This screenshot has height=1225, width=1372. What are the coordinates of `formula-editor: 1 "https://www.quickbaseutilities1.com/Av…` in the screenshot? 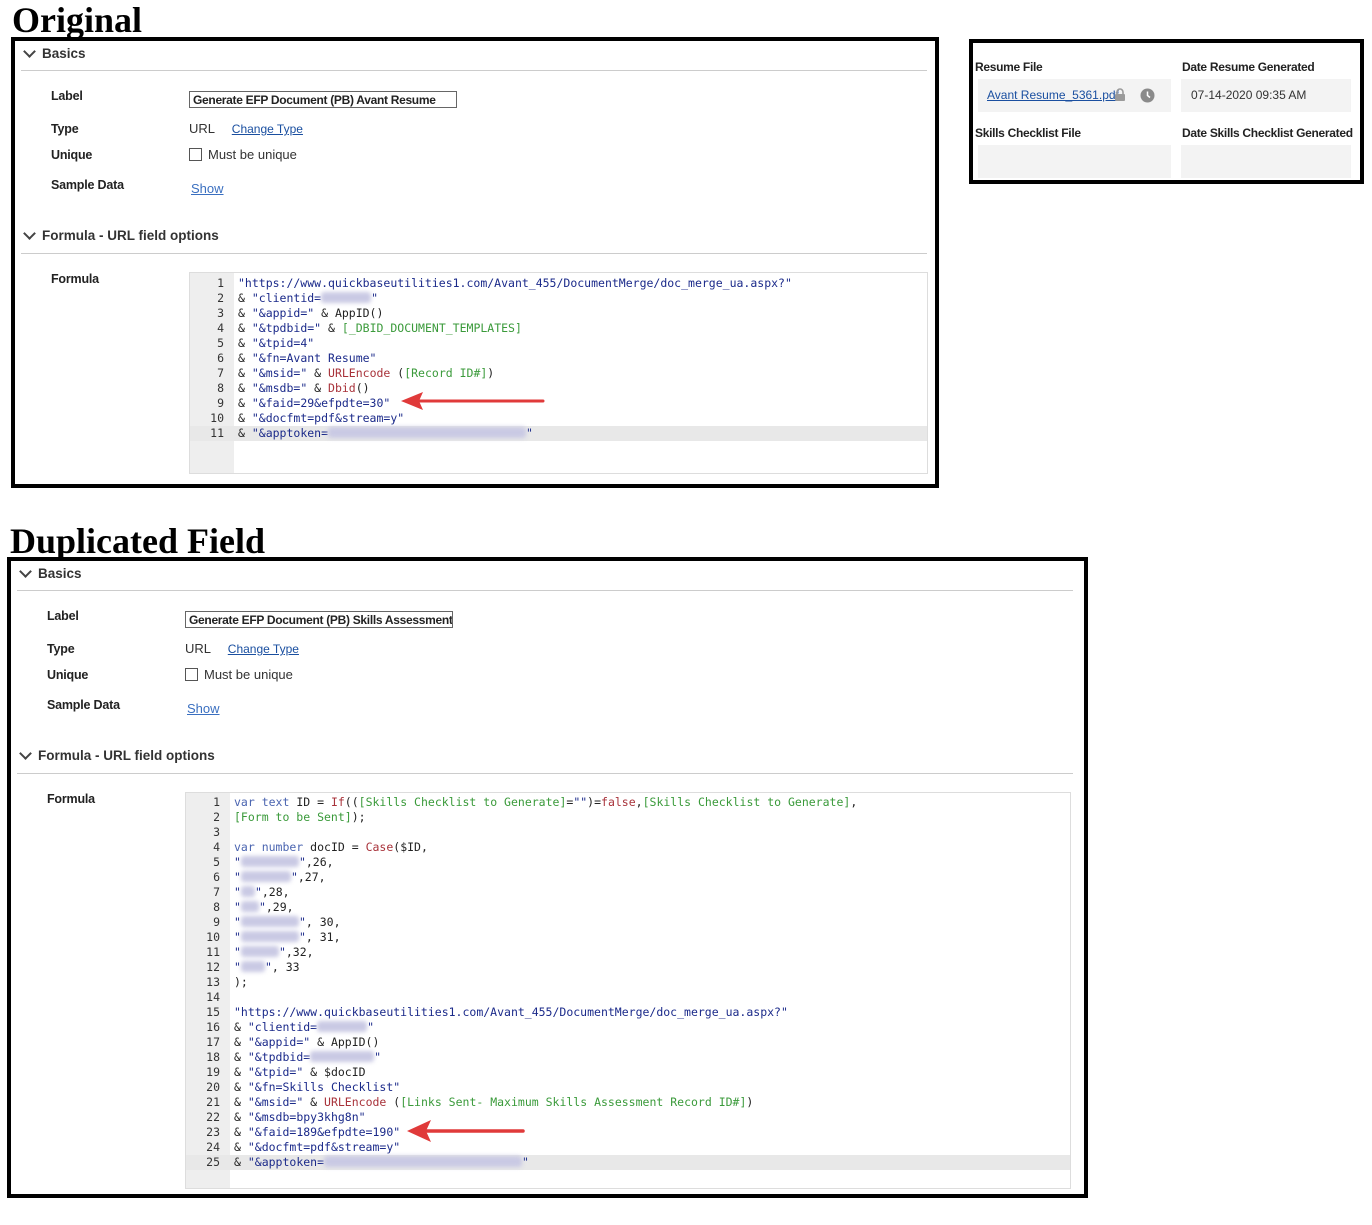 It's located at (558, 373).